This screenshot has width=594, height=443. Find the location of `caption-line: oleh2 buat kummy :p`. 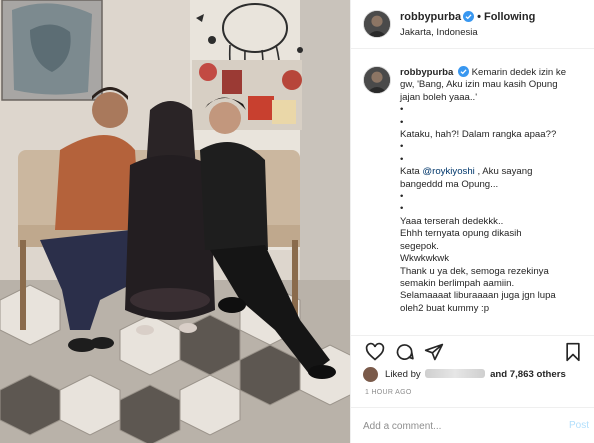

caption-line: oleh2 buat kummy :p is located at coordinates (445, 308).